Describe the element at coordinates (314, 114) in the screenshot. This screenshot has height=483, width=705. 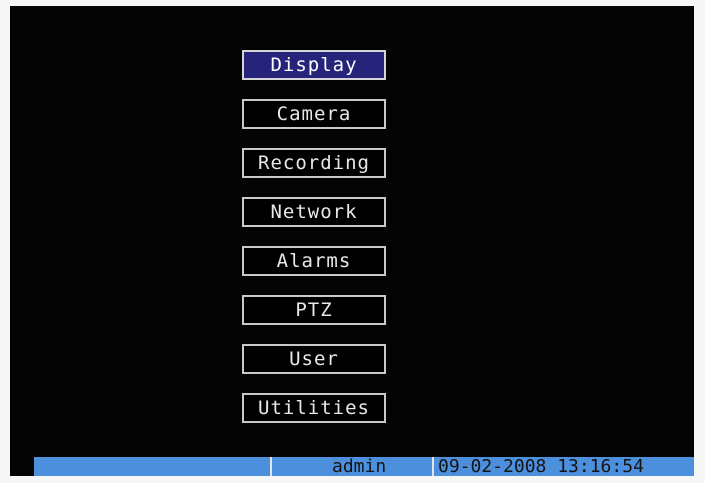
I see `menu-item-camera: Camera` at that location.